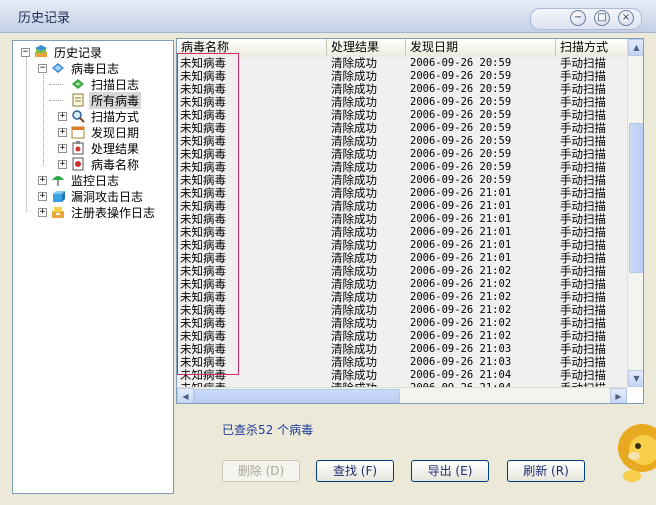 This screenshot has width=656, height=505. What do you see at coordinates (185, 395) in the screenshot?
I see `scroll-left-button: ◀` at bounding box center [185, 395].